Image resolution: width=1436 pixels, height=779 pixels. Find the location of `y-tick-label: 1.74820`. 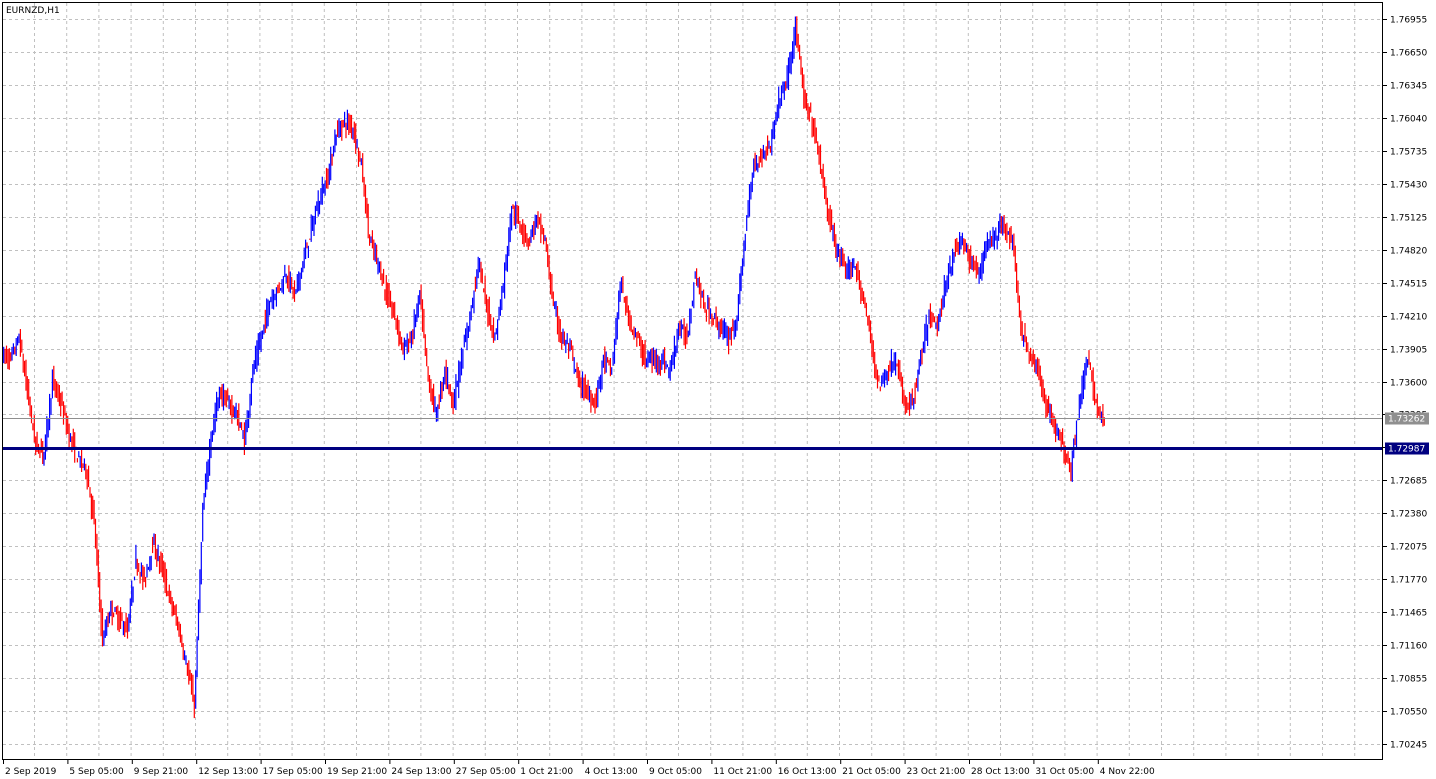

y-tick-label: 1.74820 is located at coordinates (1408, 252).